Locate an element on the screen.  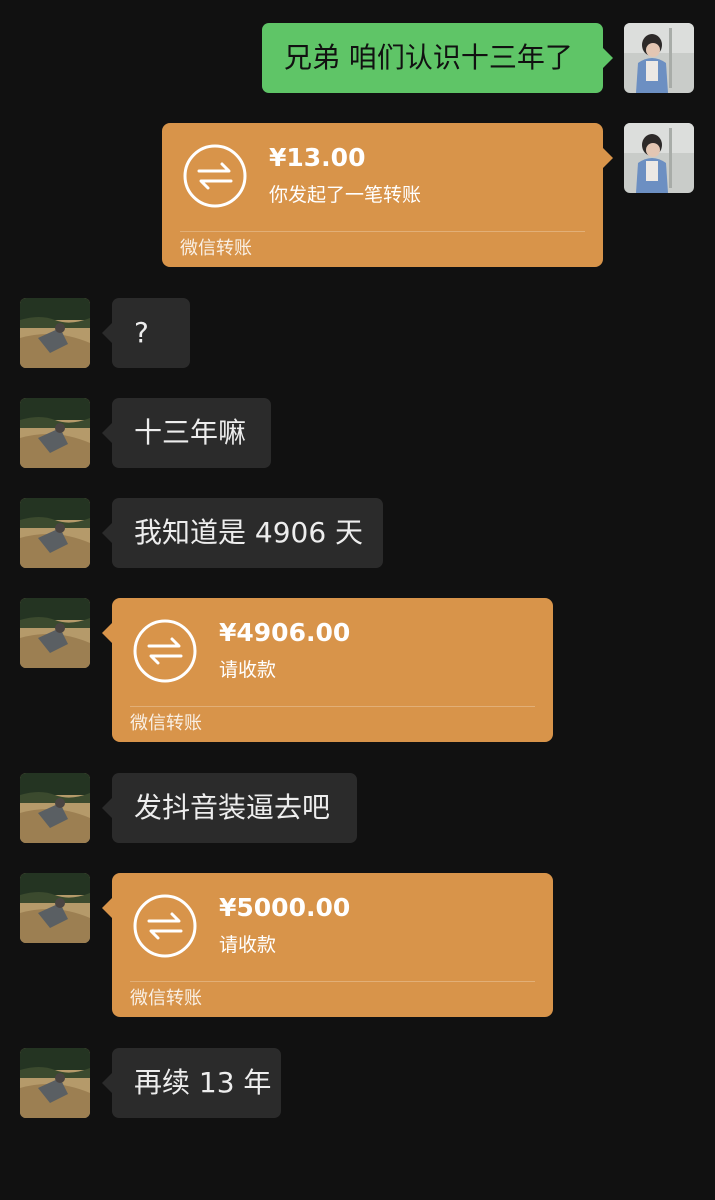
transfer-card: ¥13.00 你发起了一笔转账 微信转账 is located at coordinates (387, 195).